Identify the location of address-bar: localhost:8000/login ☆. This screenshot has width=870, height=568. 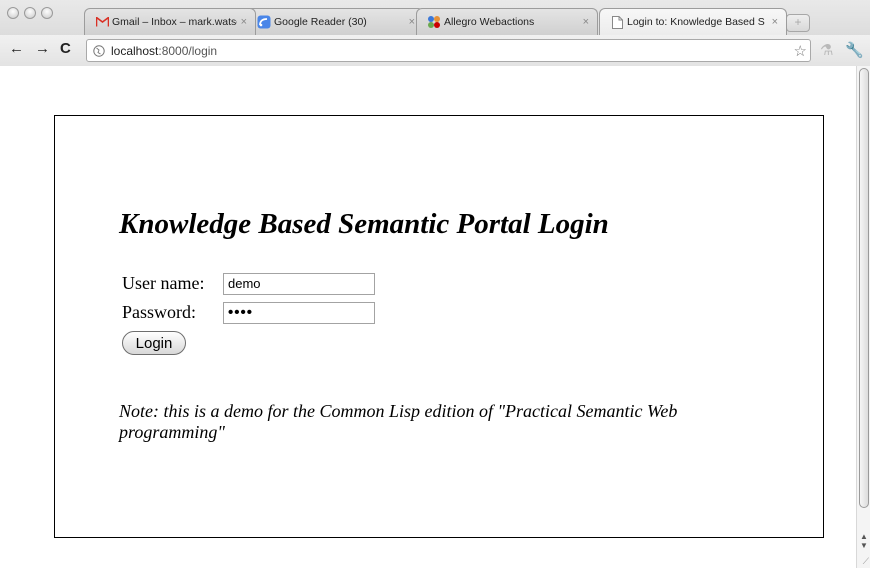
(448, 50).